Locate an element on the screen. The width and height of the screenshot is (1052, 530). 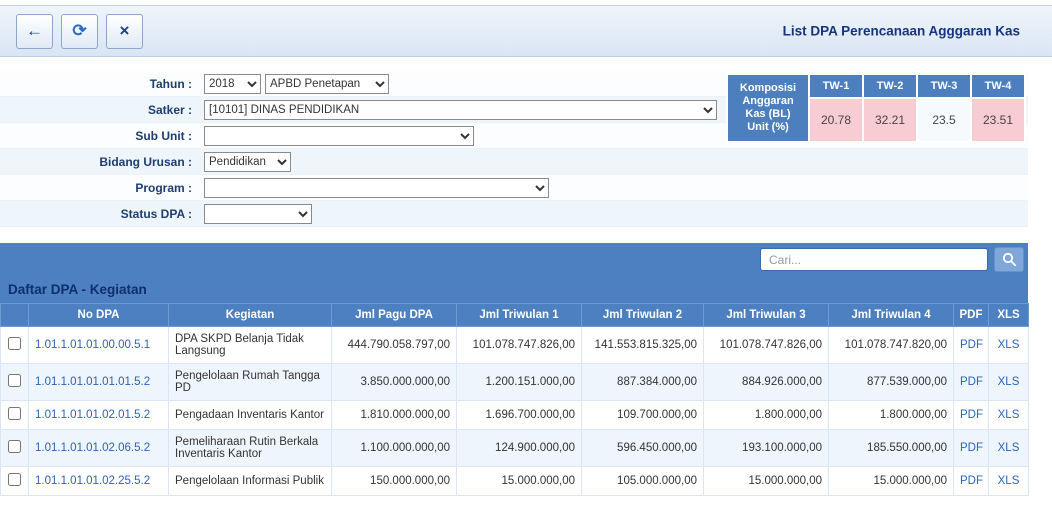
back-icon: ← is located at coordinates (34, 30).